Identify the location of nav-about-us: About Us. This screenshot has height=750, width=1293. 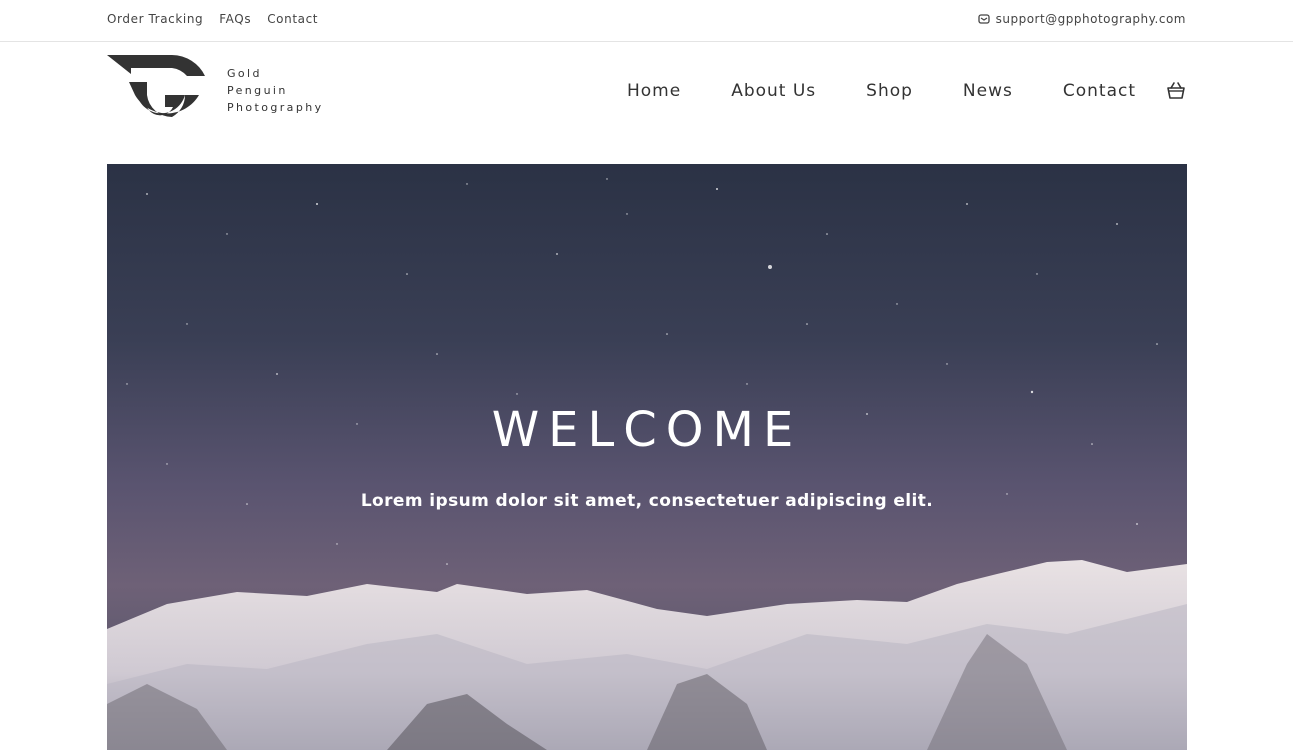
(773, 91).